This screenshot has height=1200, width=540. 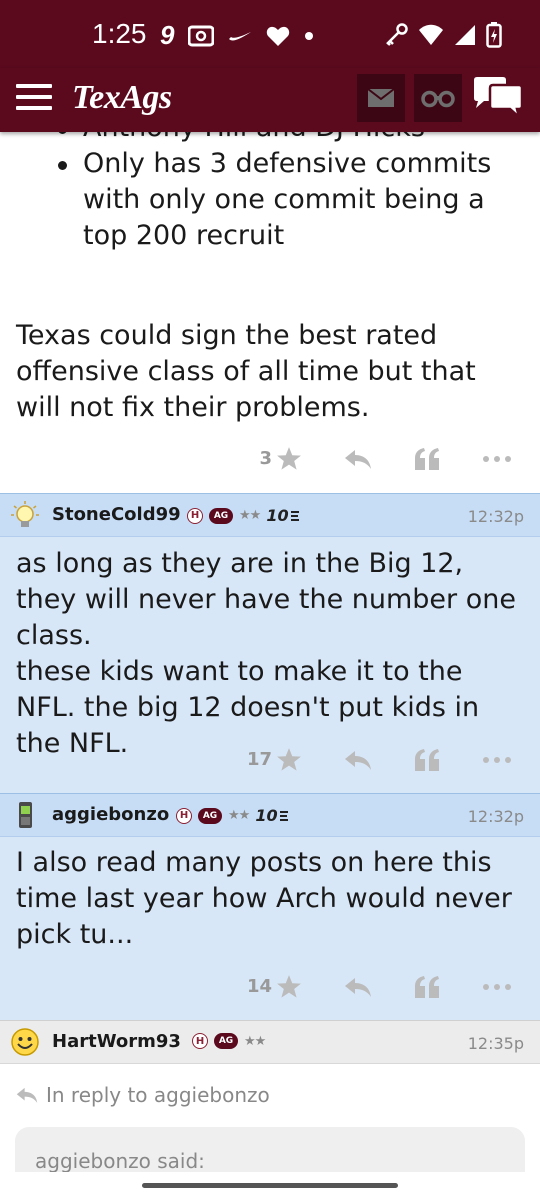 What do you see at coordinates (431, 34) in the screenshot?
I see `wifi-icon` at bounding box center [431, 34].